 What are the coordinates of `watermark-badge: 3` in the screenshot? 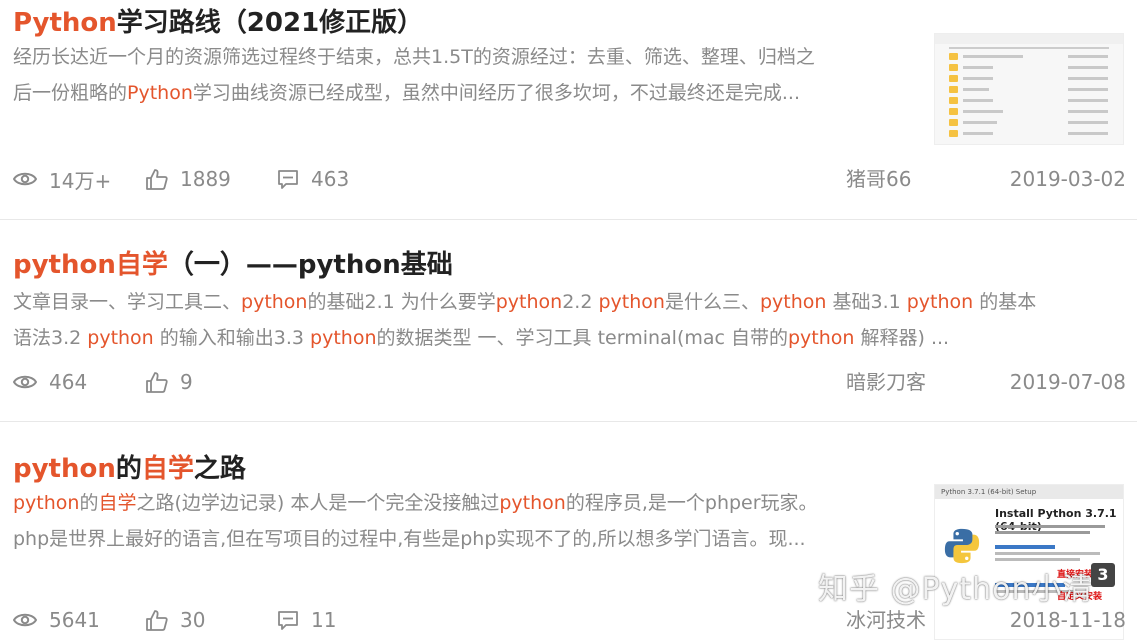 It's located at (1103, 575).